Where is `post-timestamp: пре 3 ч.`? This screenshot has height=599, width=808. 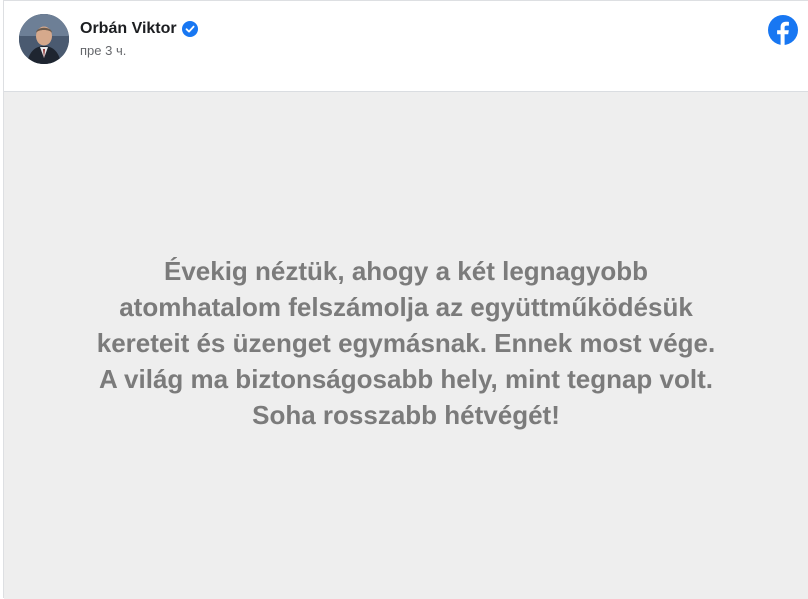
post-timestamp: пре 3 ч. is located at coordinates (103, 51).